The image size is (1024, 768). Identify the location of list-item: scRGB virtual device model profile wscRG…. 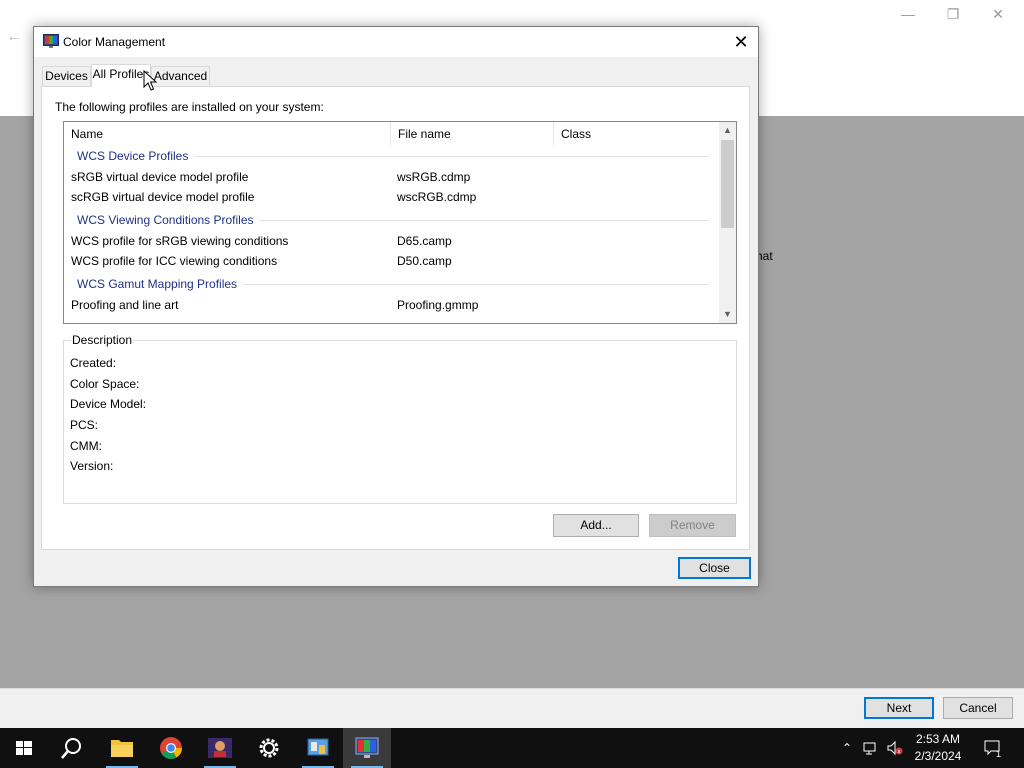
(391, 197).